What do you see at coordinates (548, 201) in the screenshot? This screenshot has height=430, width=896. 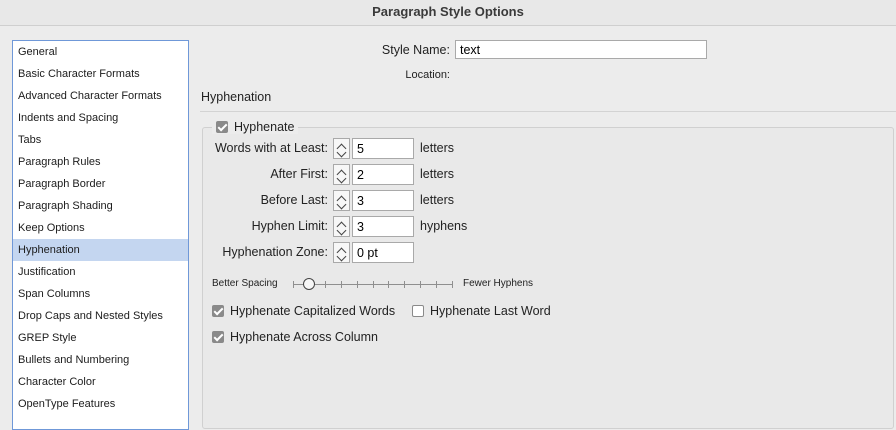 I see `before-last-row: Before Last: letters` at bounding box center [548, 201].